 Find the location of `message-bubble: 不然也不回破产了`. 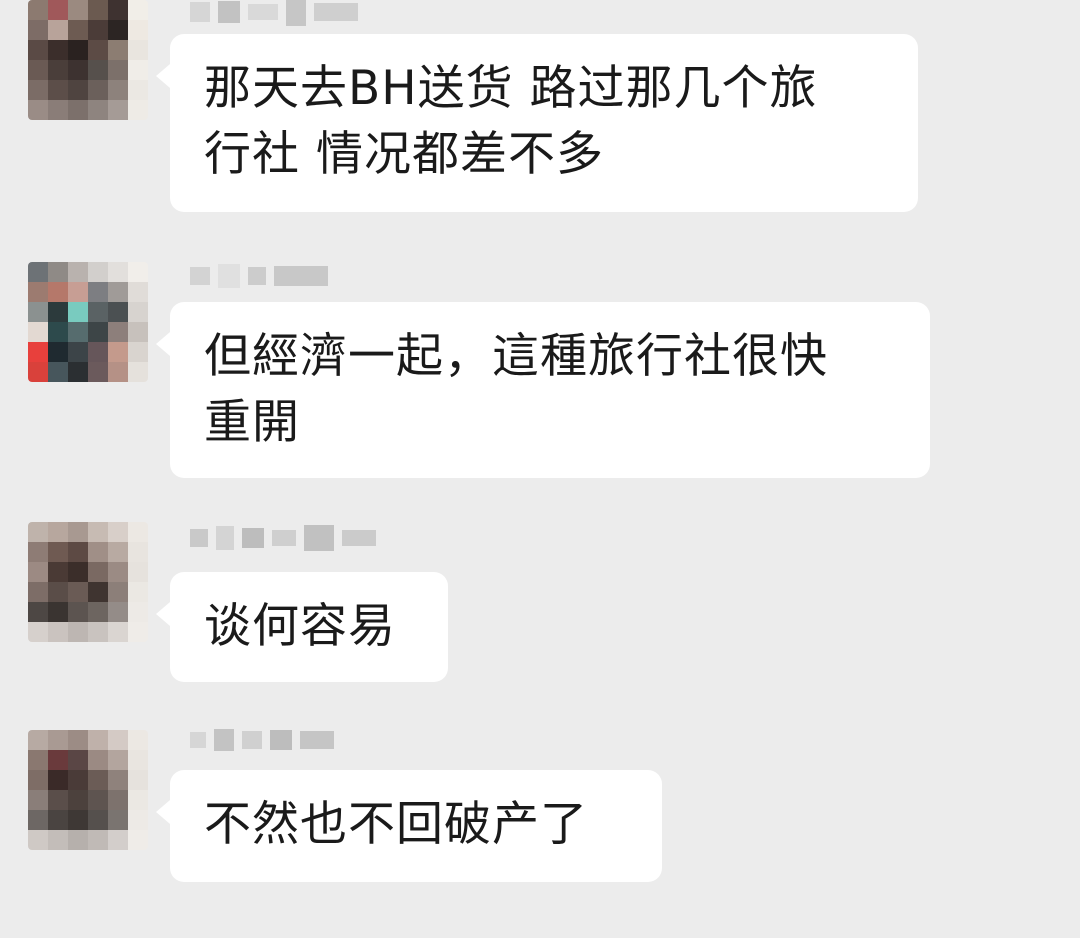

message-bubble: 不然也不回破产了 is located at coordinates (409, 826).